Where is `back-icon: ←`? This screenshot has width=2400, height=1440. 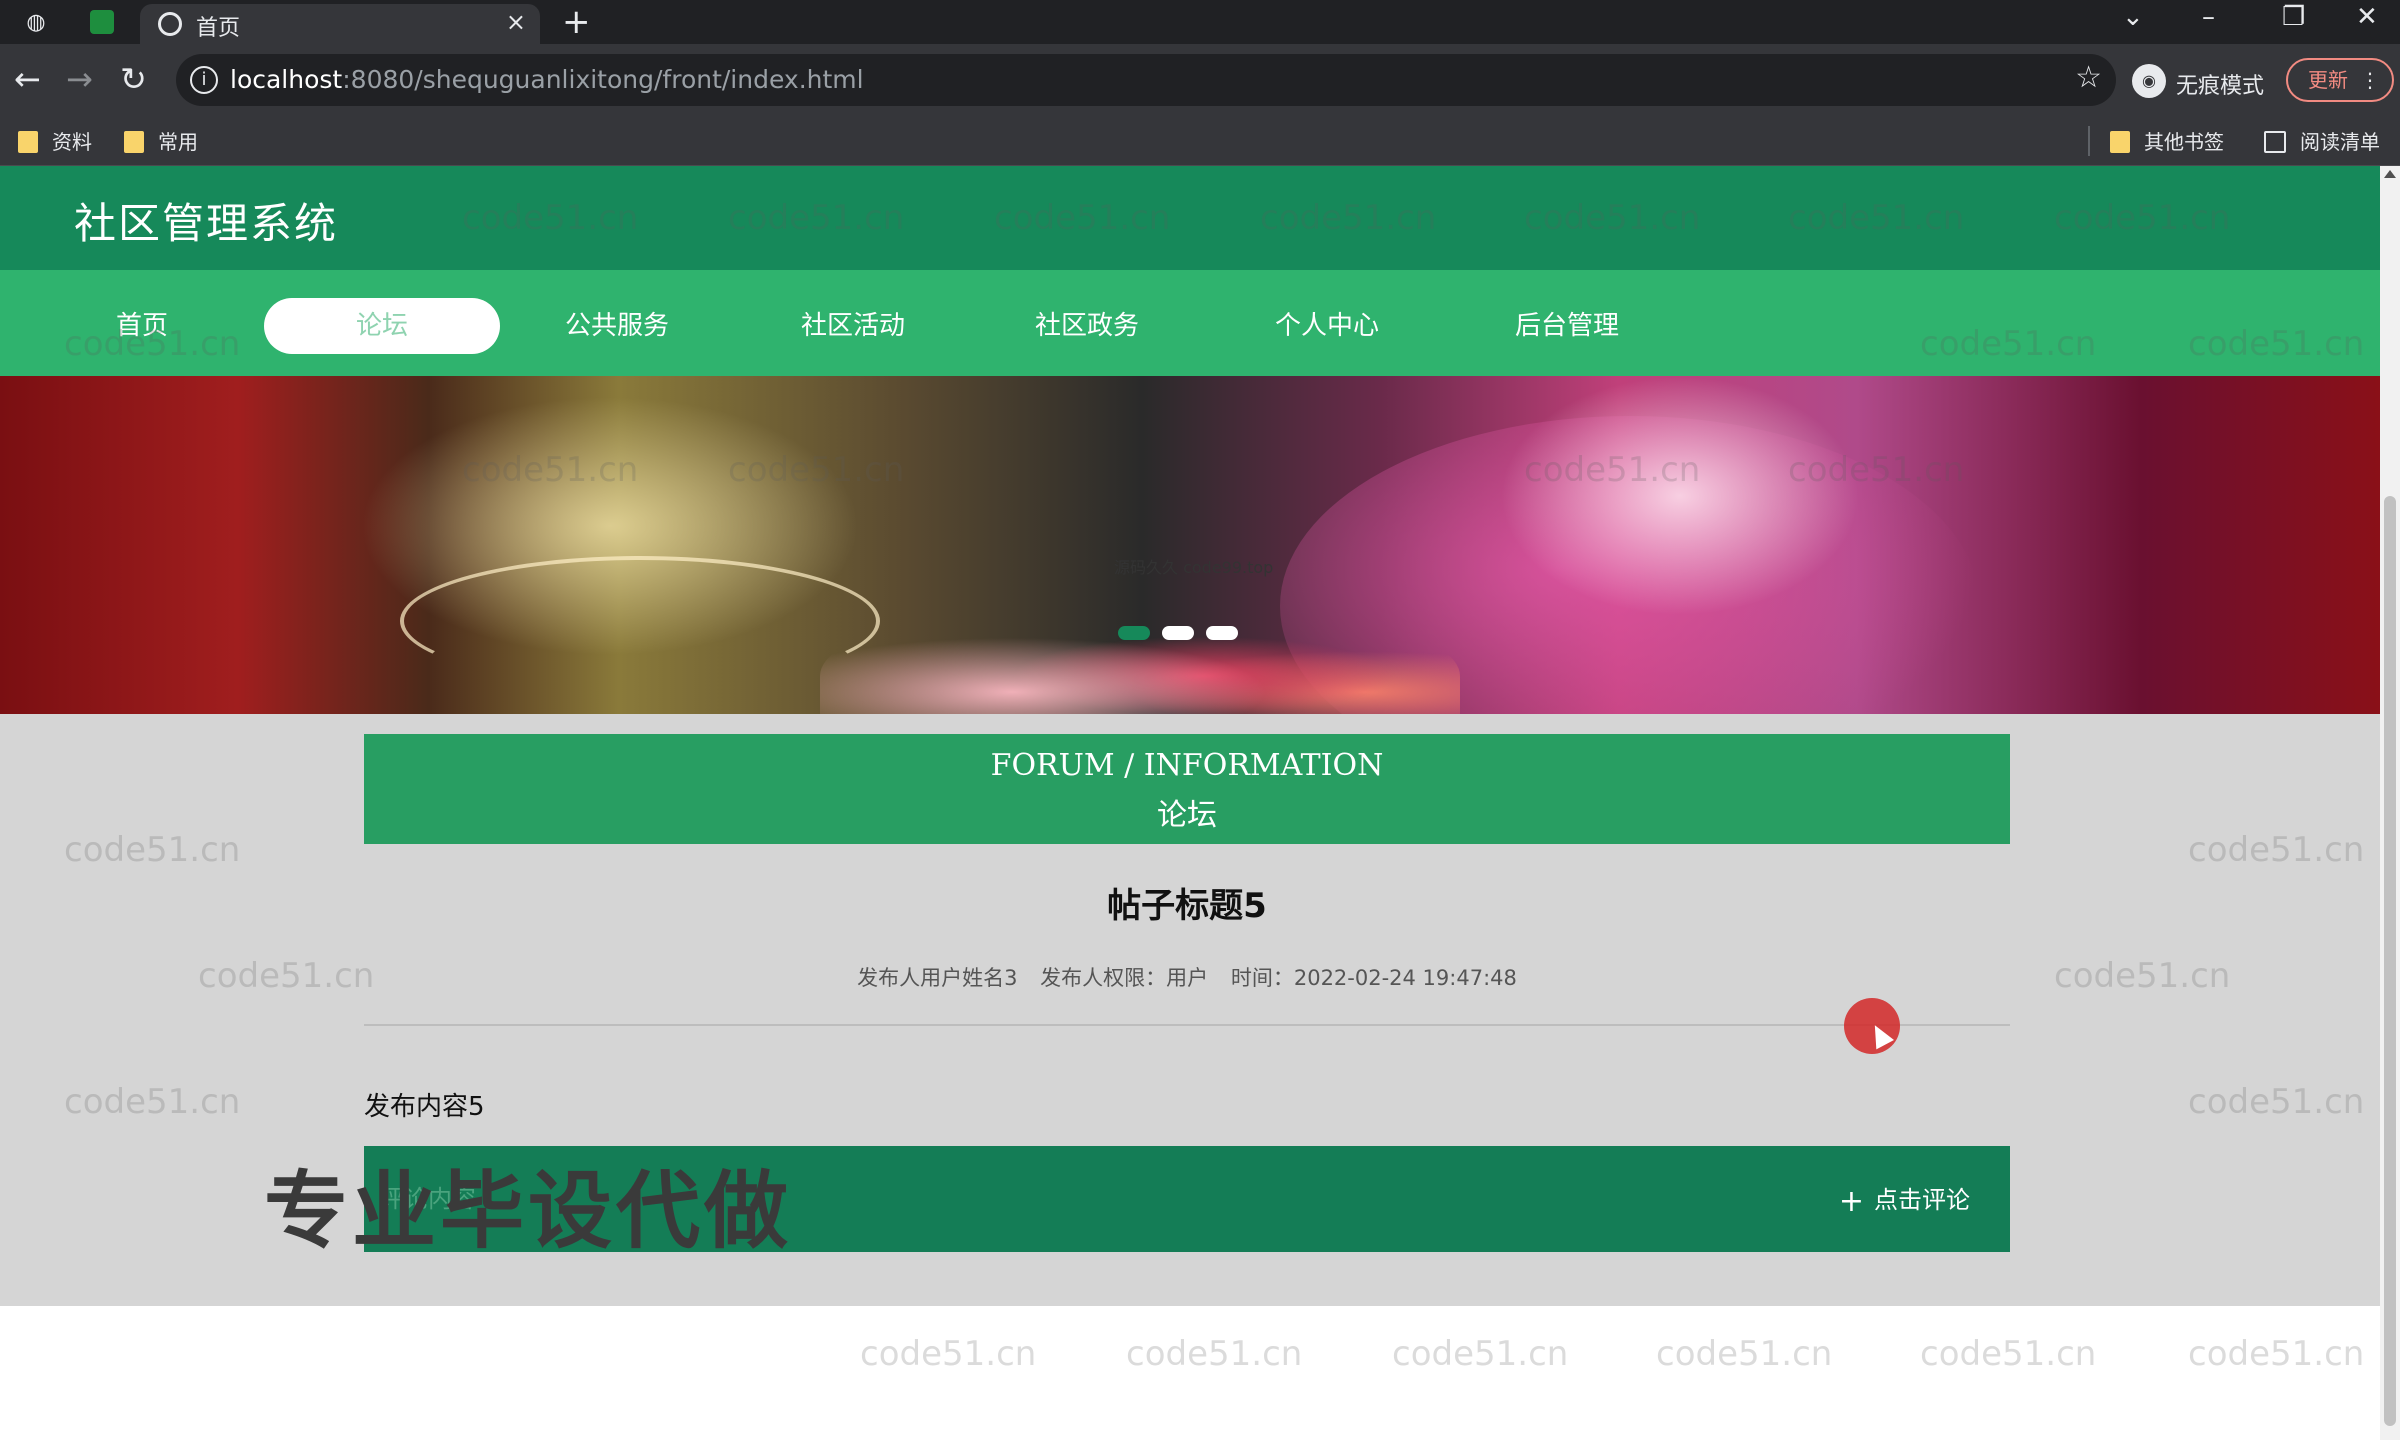
back-icon: ← is located at coordinates (27, 79).